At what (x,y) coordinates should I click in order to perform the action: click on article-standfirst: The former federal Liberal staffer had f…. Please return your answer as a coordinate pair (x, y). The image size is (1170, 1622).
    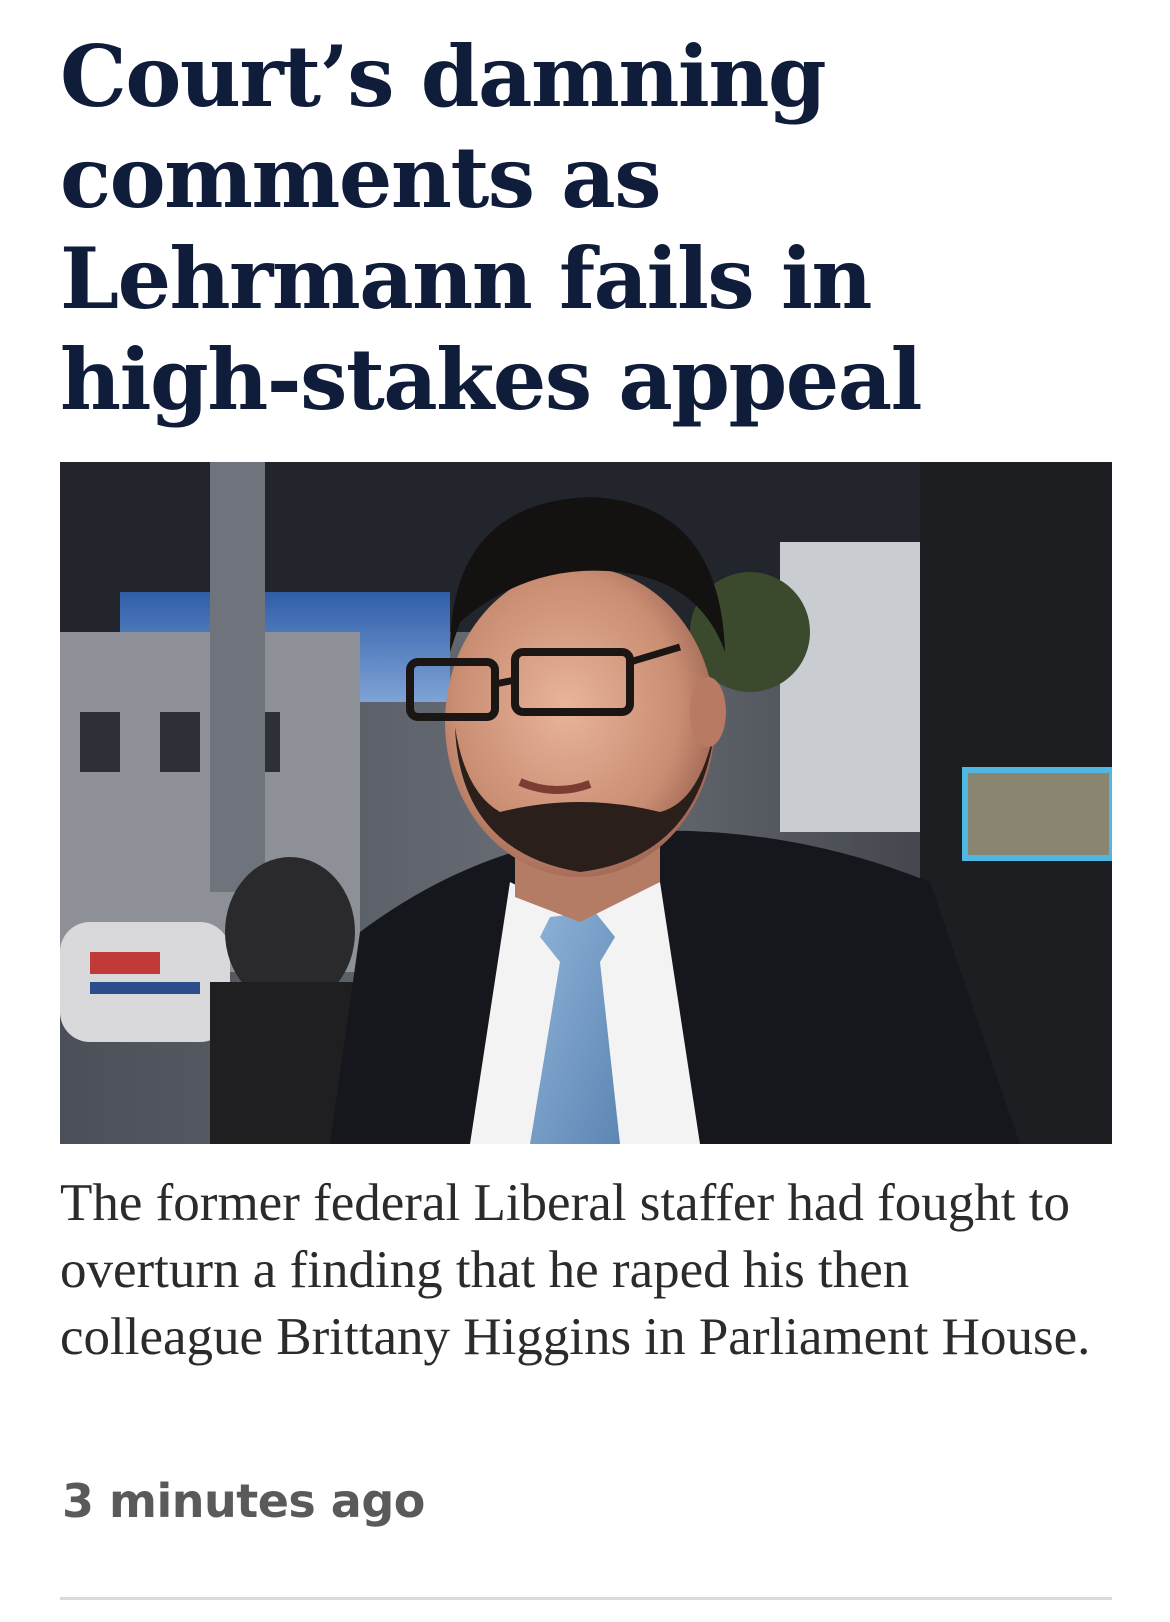
    Looking at the image, I should click on (580, 1270).